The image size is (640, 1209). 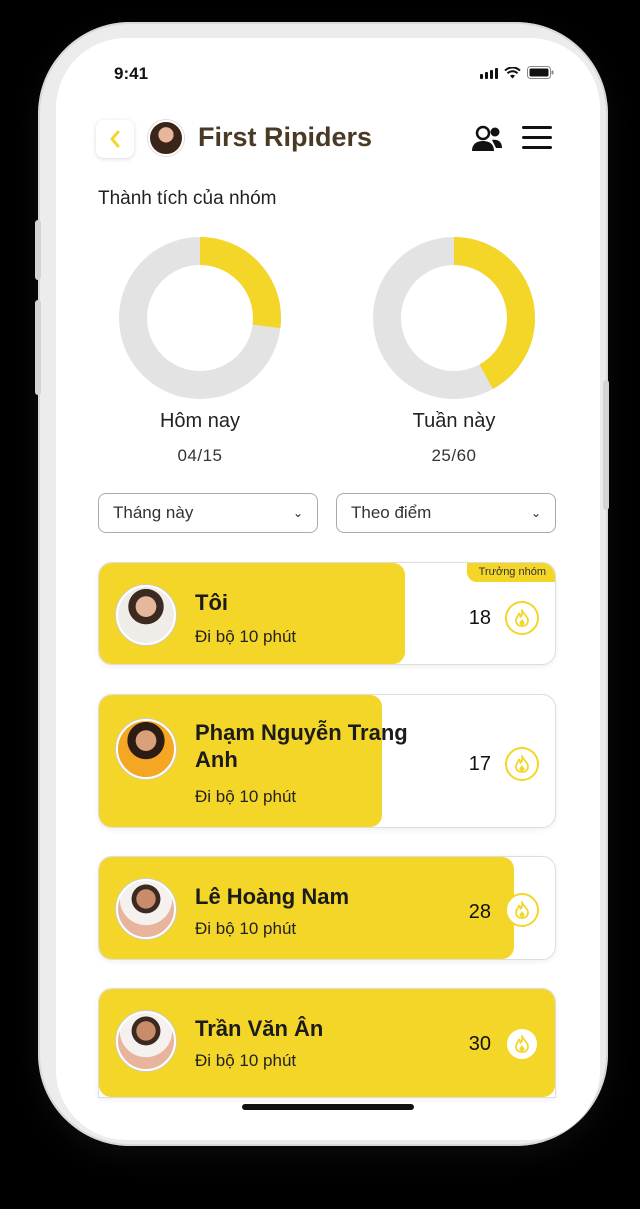 I want to click on member-name: Trần Văn Ân, so click(x=259, y=1028).